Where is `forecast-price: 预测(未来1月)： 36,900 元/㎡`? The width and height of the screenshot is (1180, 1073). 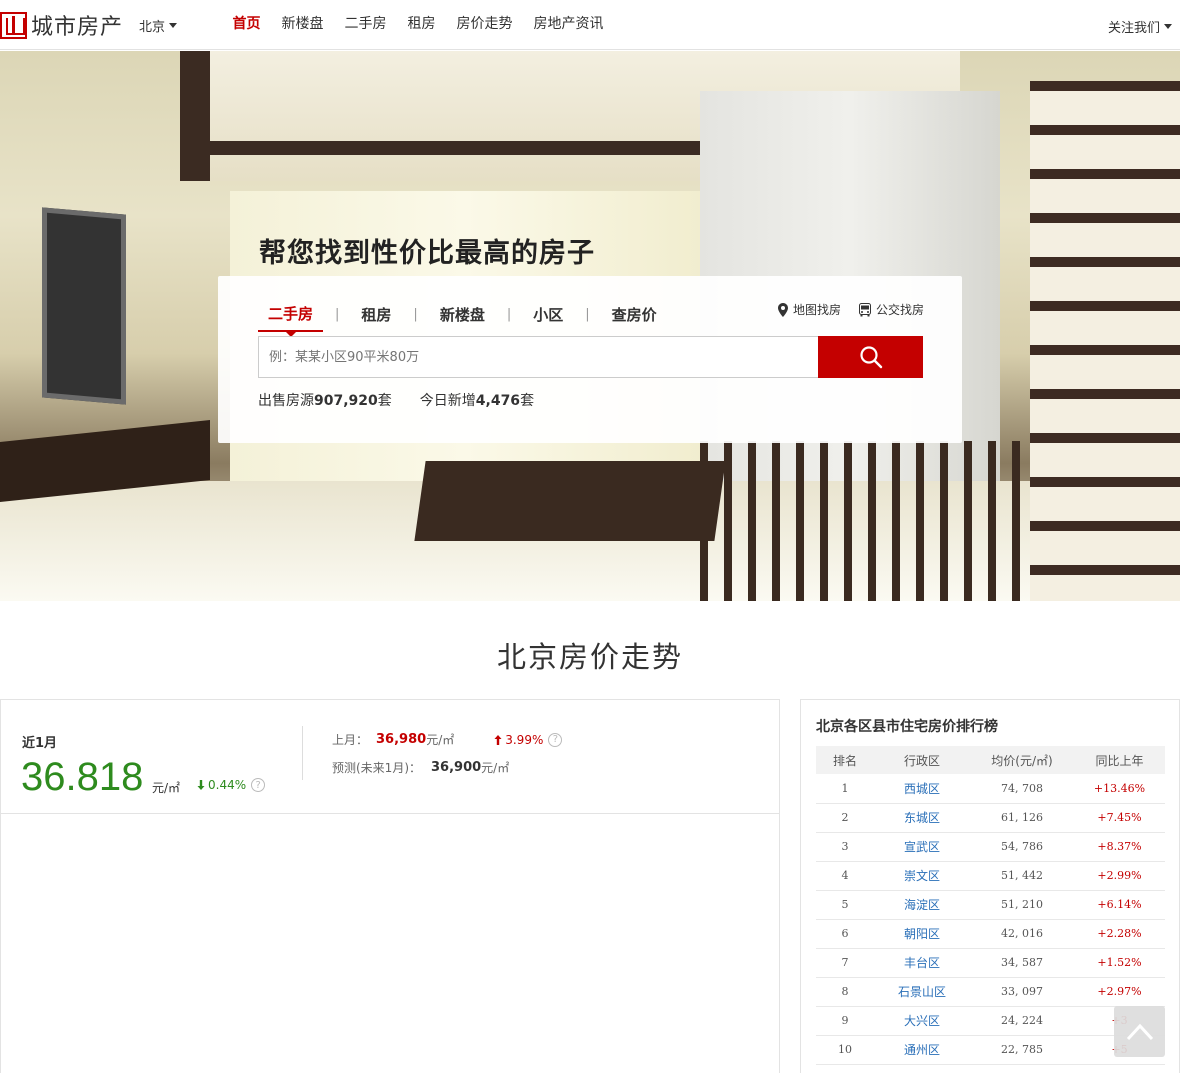
forecast-price: 预测(未来1月)： 36,900 元/㎡ is located at coordinates (420, 767).